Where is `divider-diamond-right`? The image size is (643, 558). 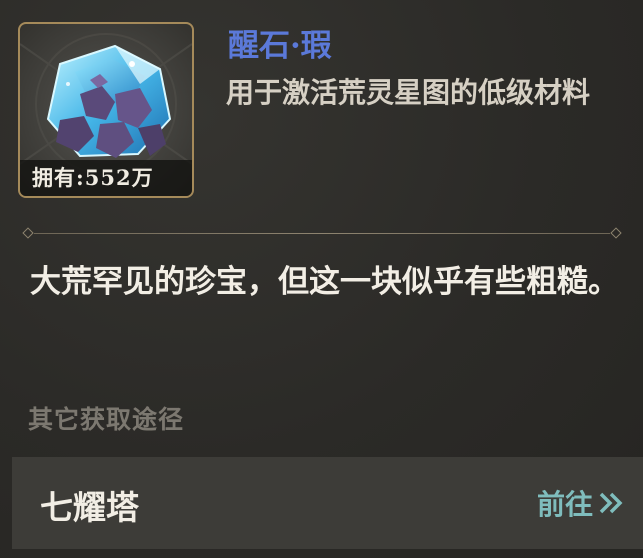
divider-diamond-right is located at coordinates (616, 233).